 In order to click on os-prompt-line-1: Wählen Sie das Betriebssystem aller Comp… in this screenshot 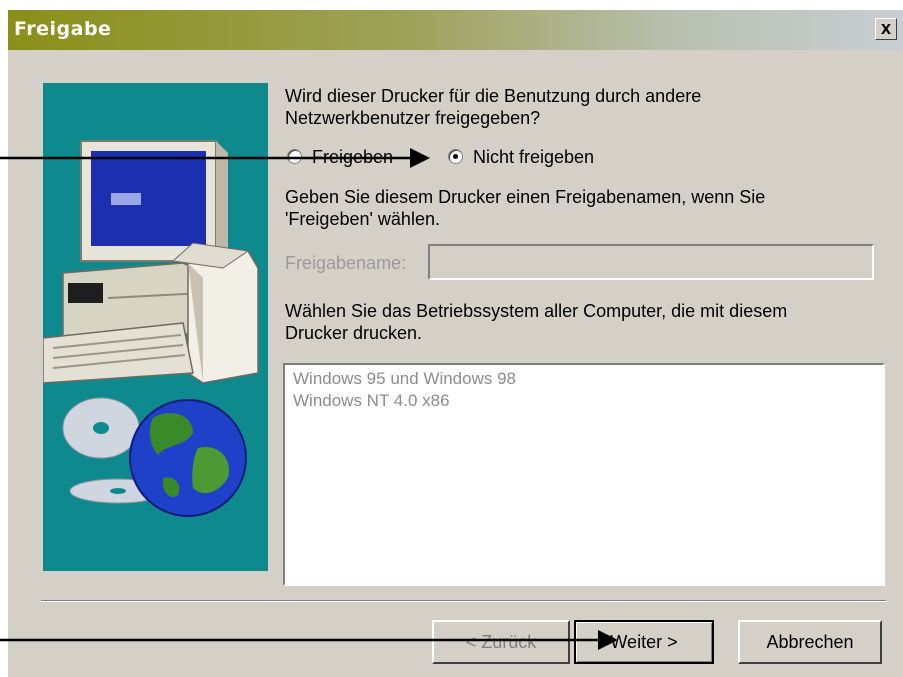, I will do `click(536, 311)`.